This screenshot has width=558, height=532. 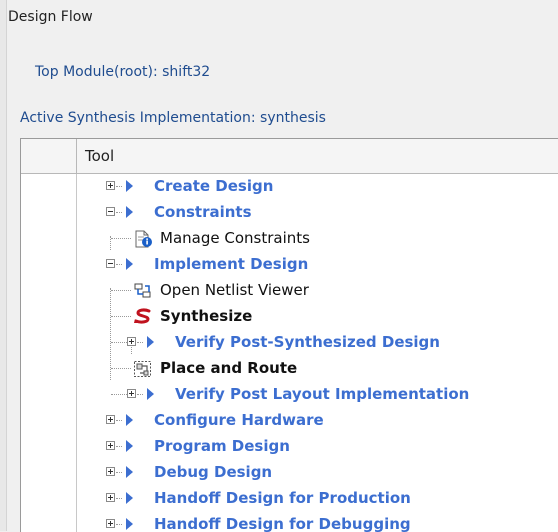 What do you see at coordinates (3, 265) in the screenshot?
I see `panel-left-edge` at bounding box center [3, 265].